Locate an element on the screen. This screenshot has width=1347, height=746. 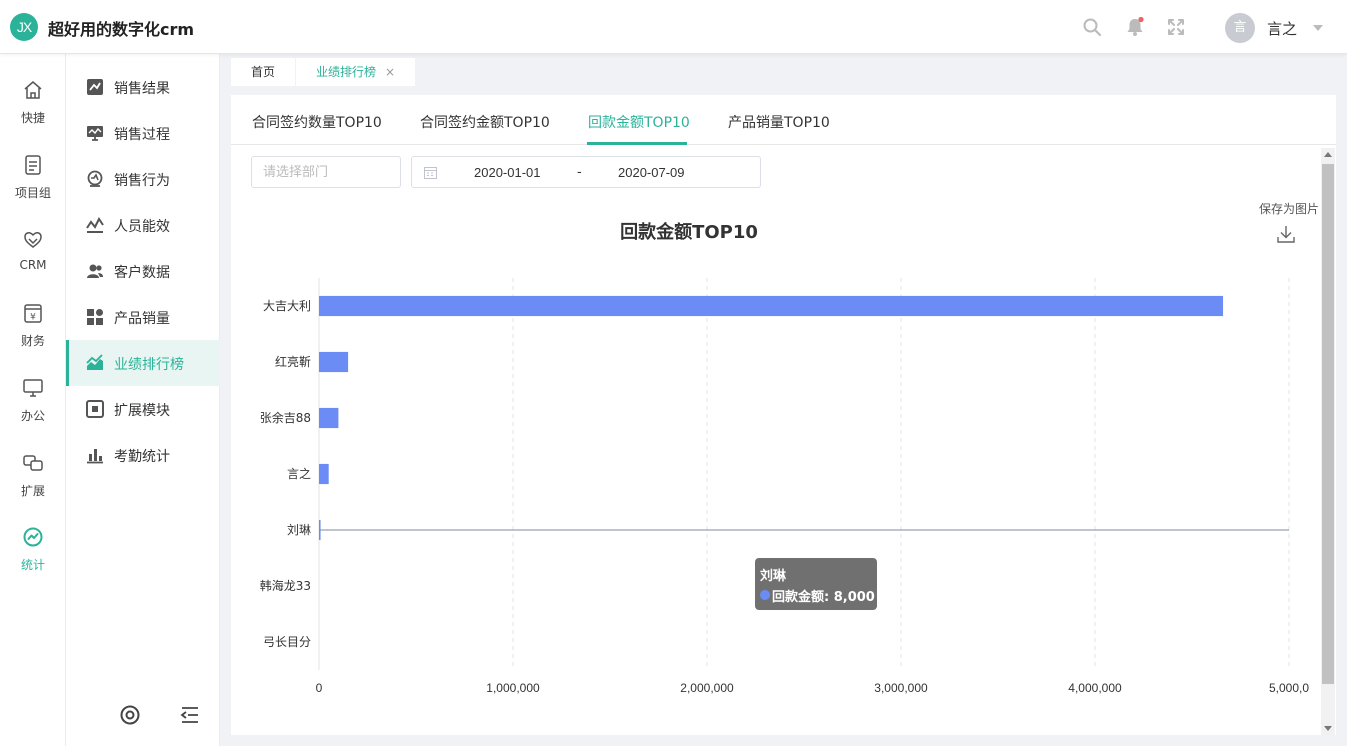
search-icon is located at coordinates (1092, 27).